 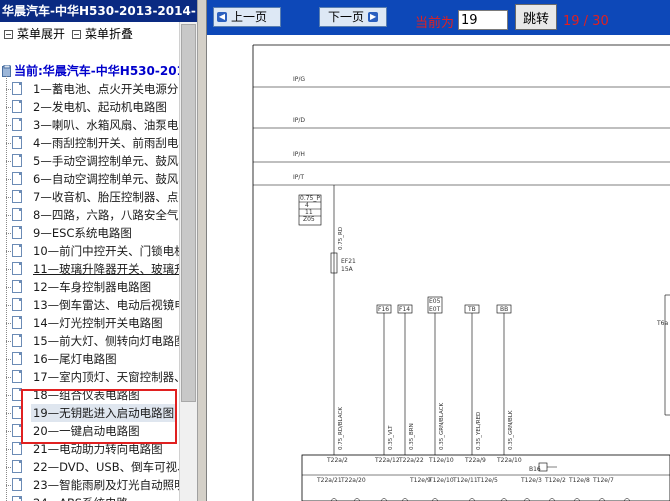 I want to click on pin-label: T12e/7, so click(x=603, y=480).